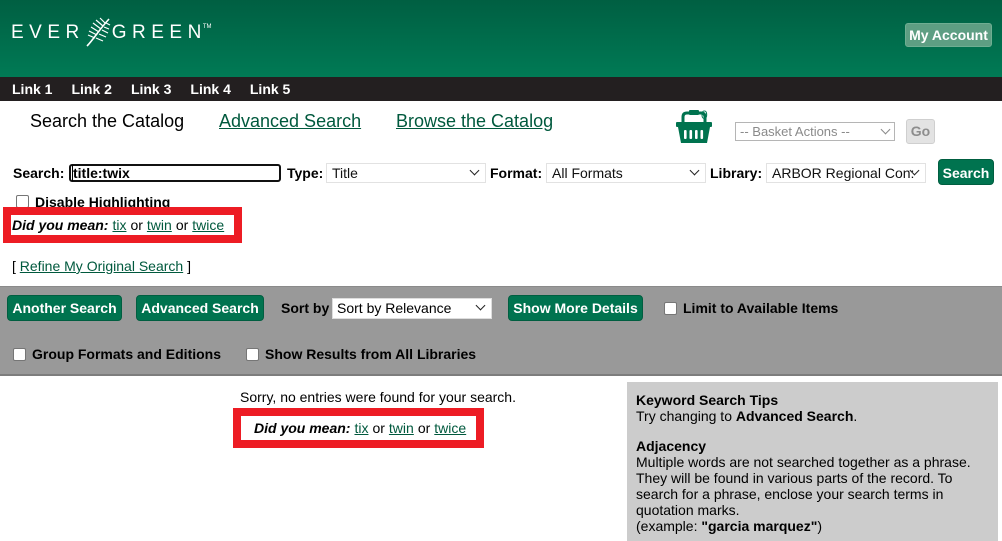 This screenshot has width=1002, height=541. I want to click on nav-link-1: Link 1, so click(32, 89).